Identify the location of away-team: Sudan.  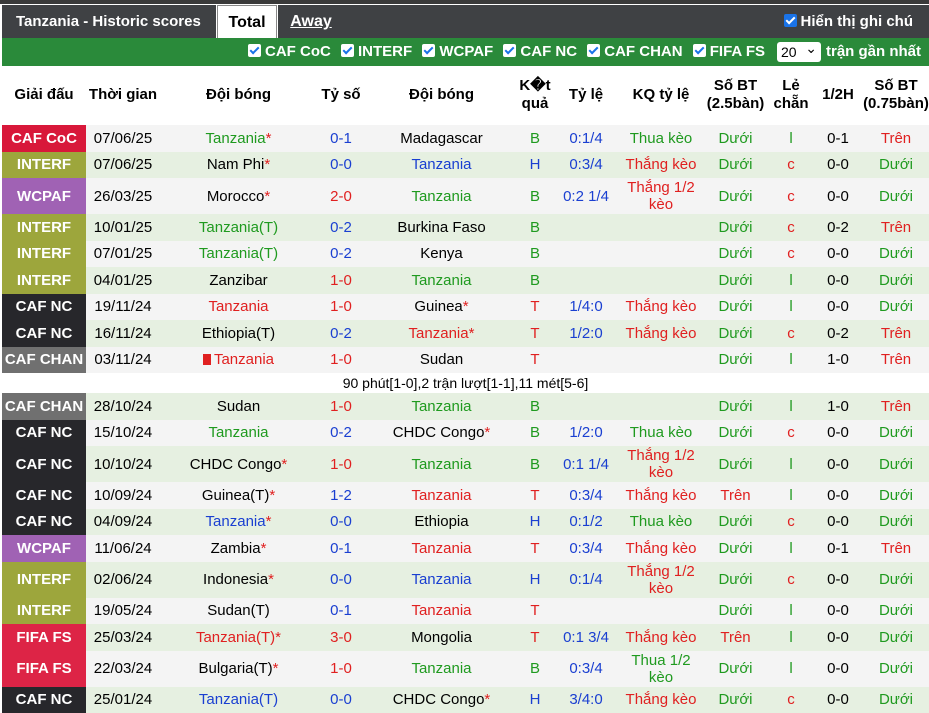
(441, 360).